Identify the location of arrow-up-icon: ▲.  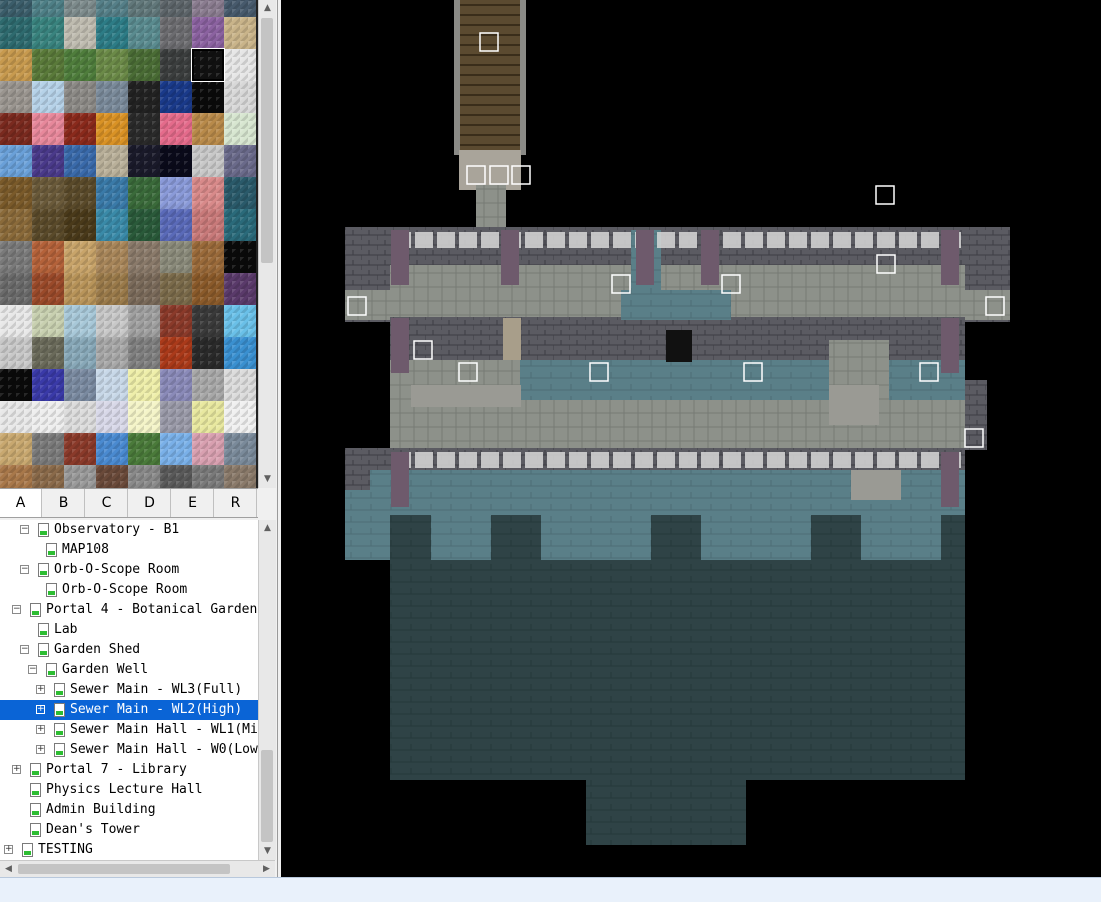
(267, 8).